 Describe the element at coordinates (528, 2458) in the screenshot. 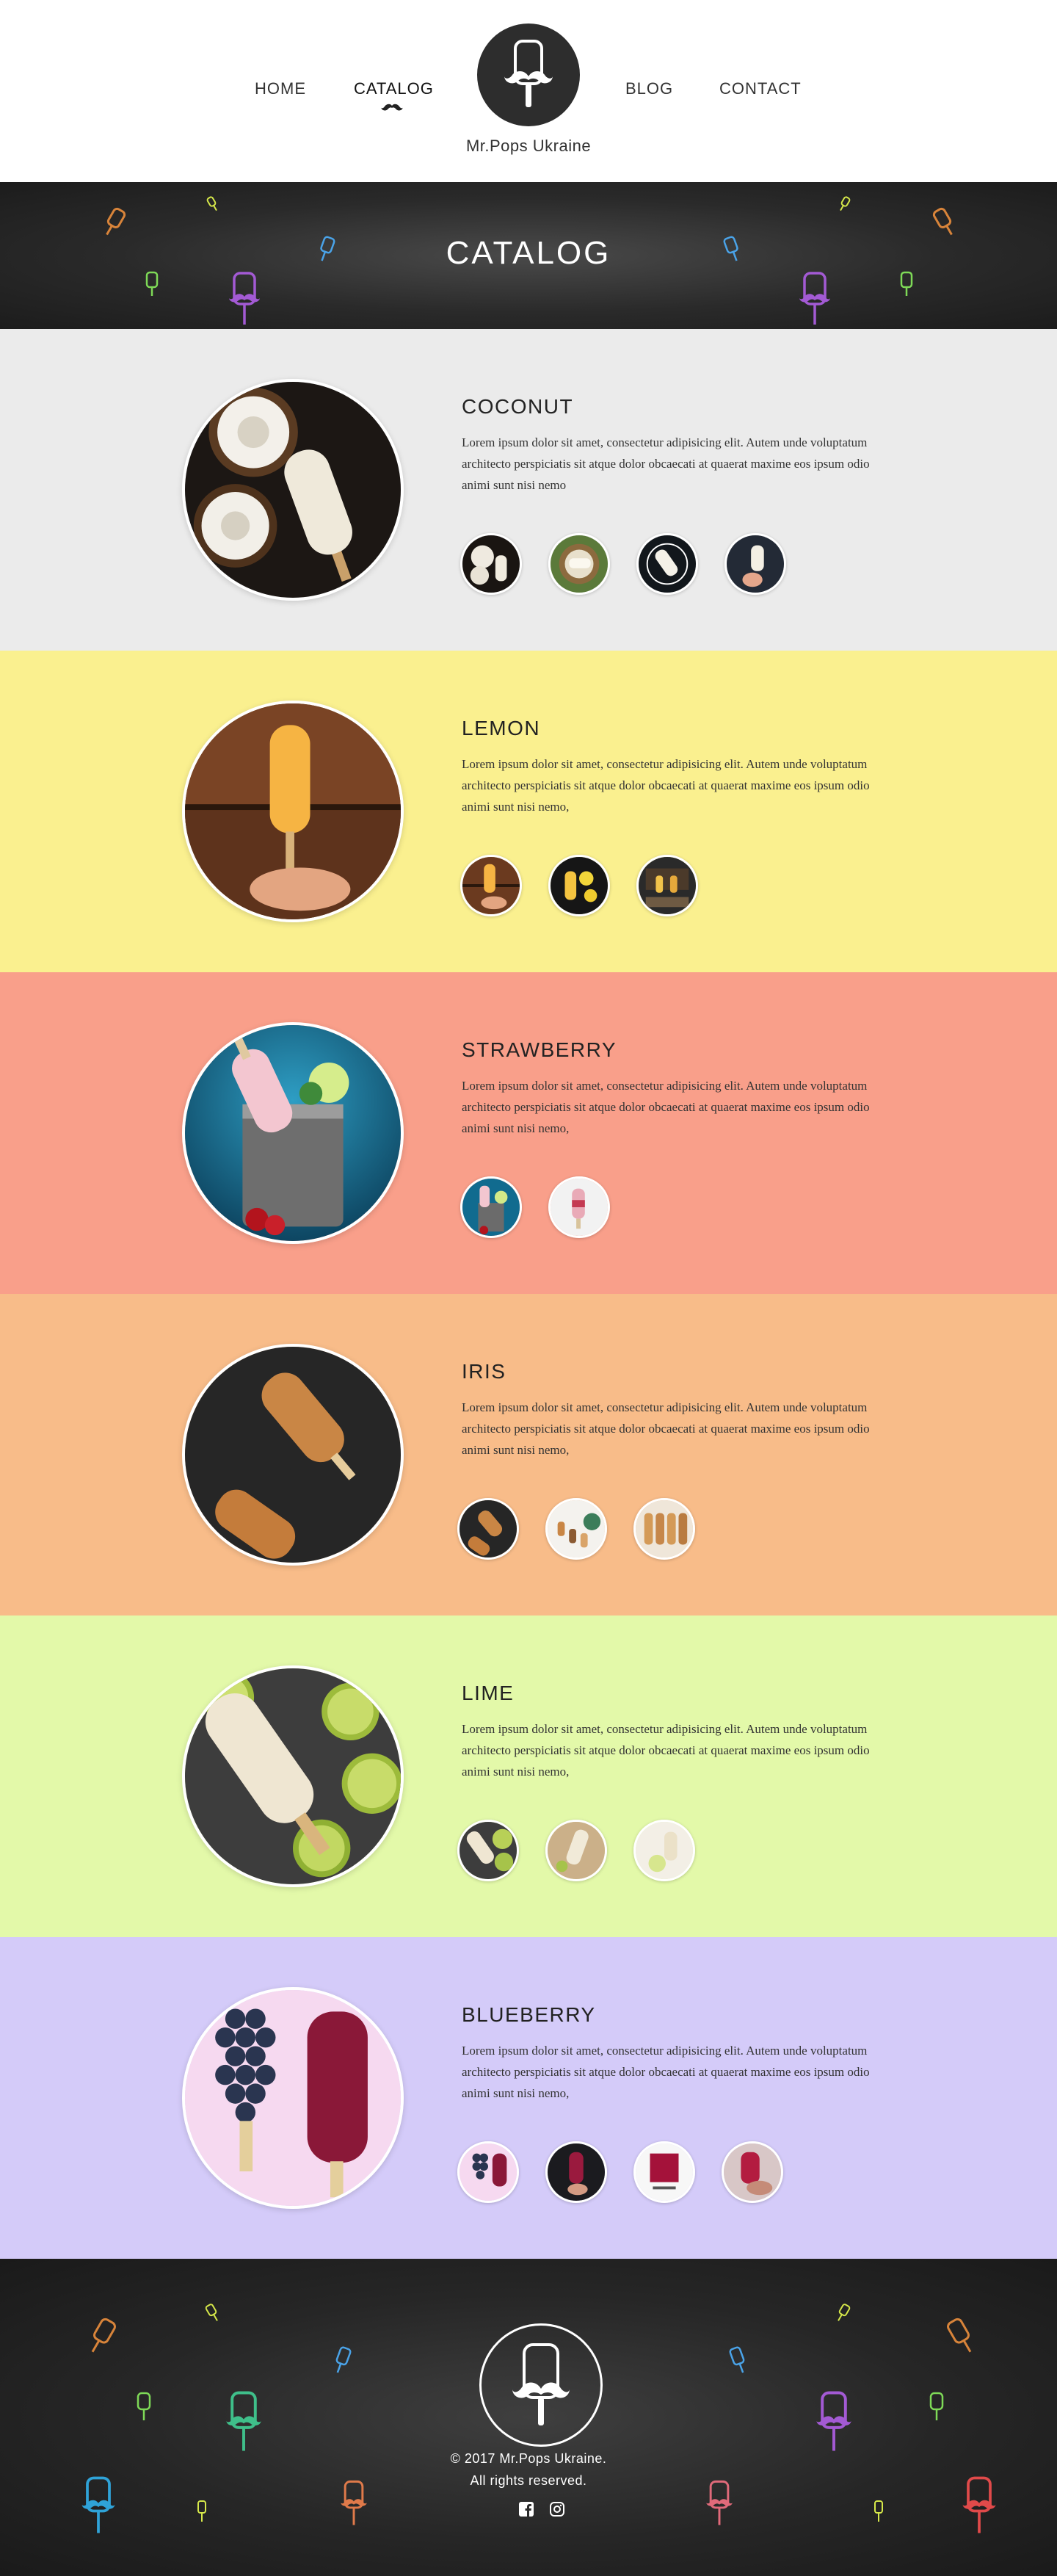

I see `copyright-text: © 2017 Mr.Pops Ukraine.` at that location.